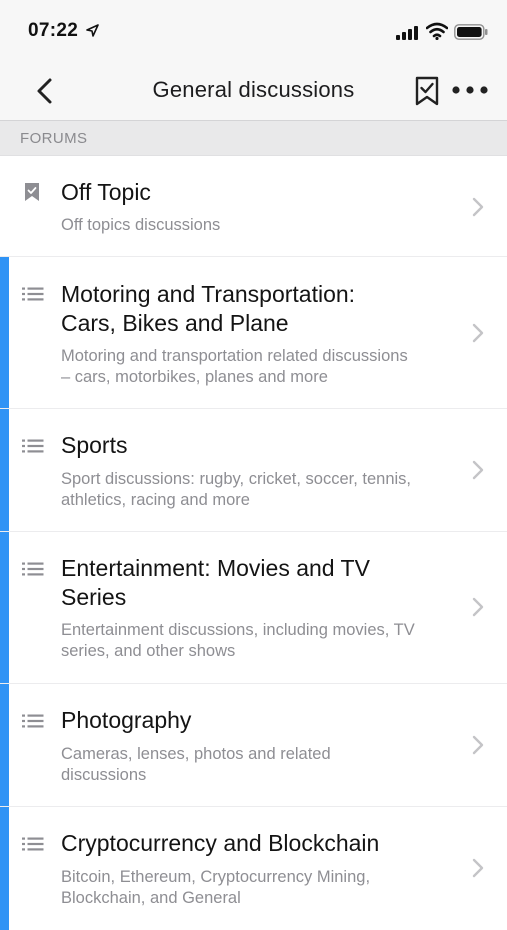 The height and width of the screenshot is (930, 507). Describe the element at coordinates (253, 91) in the screenshot. I see `navigation-bar: General discussions` at that location.